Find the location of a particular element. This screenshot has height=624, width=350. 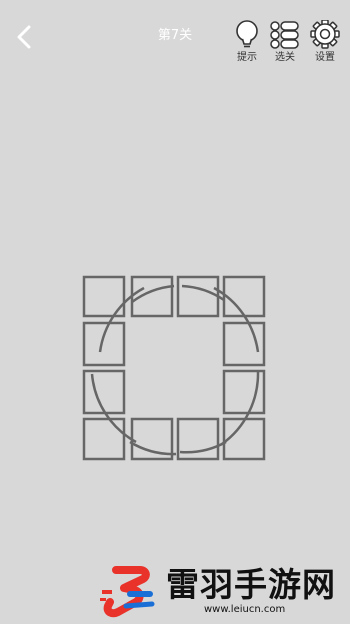

level-select-label: 选关 is located at coordinates (285, 57).